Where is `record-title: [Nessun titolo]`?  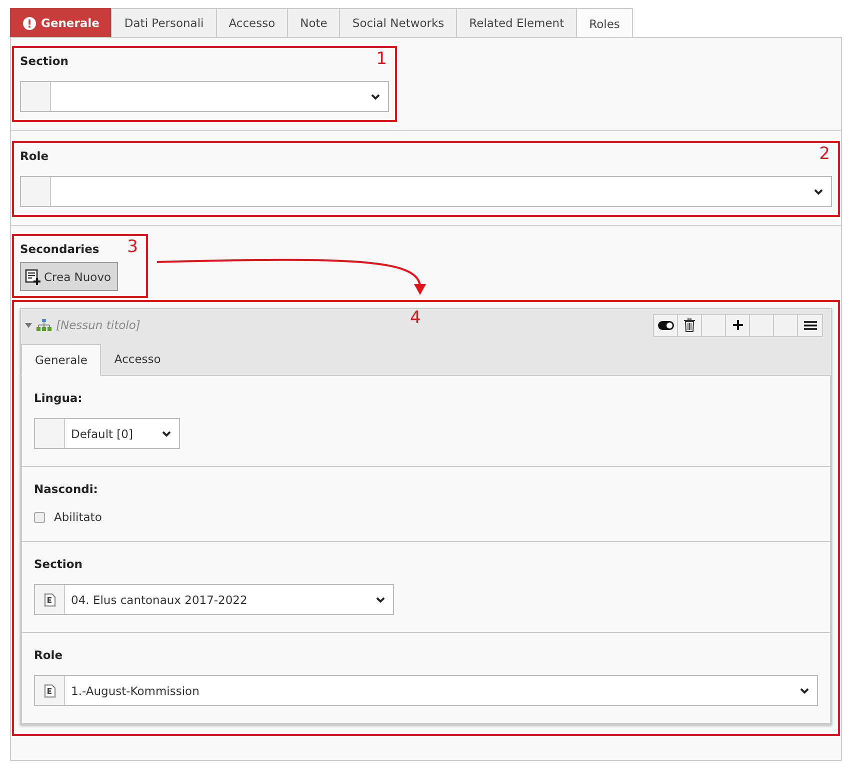
record-title: [Nessun titolo] is located at coordinates (99, 325).